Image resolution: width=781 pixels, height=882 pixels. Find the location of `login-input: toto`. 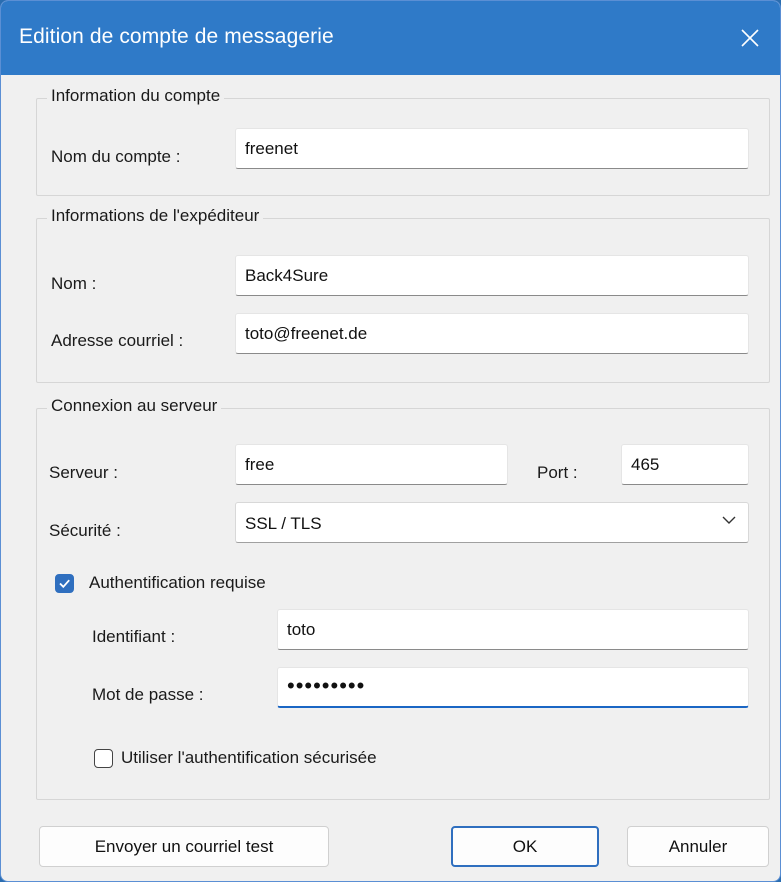

login-input: toto is located at coordinates (513, 629).